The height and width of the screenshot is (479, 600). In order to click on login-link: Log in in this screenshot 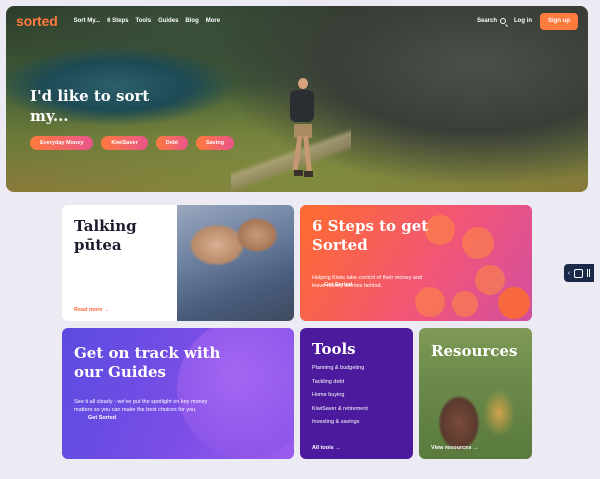, I will do `click(523, 21)`.